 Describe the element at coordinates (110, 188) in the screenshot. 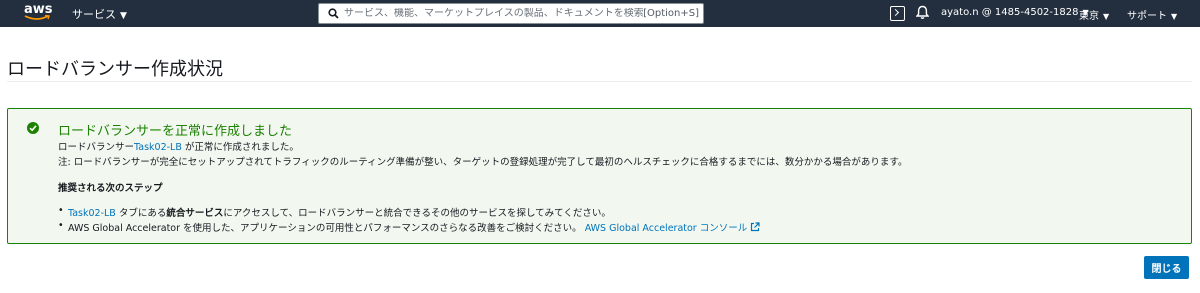

I see `next-steps-heading: 推奨される次のステップ` at that location.